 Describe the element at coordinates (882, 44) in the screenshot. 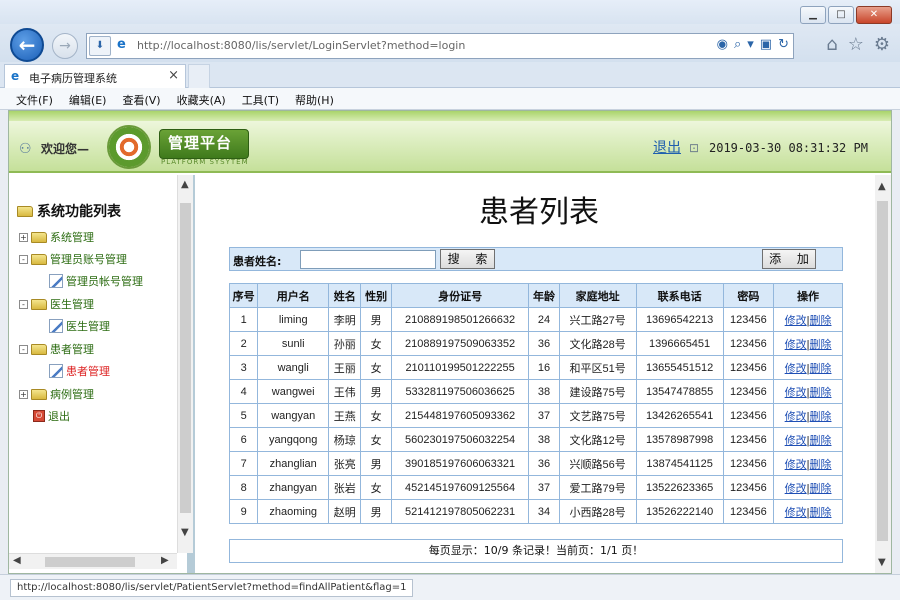

I see `settings-gear-icon: ⚙` at that location.